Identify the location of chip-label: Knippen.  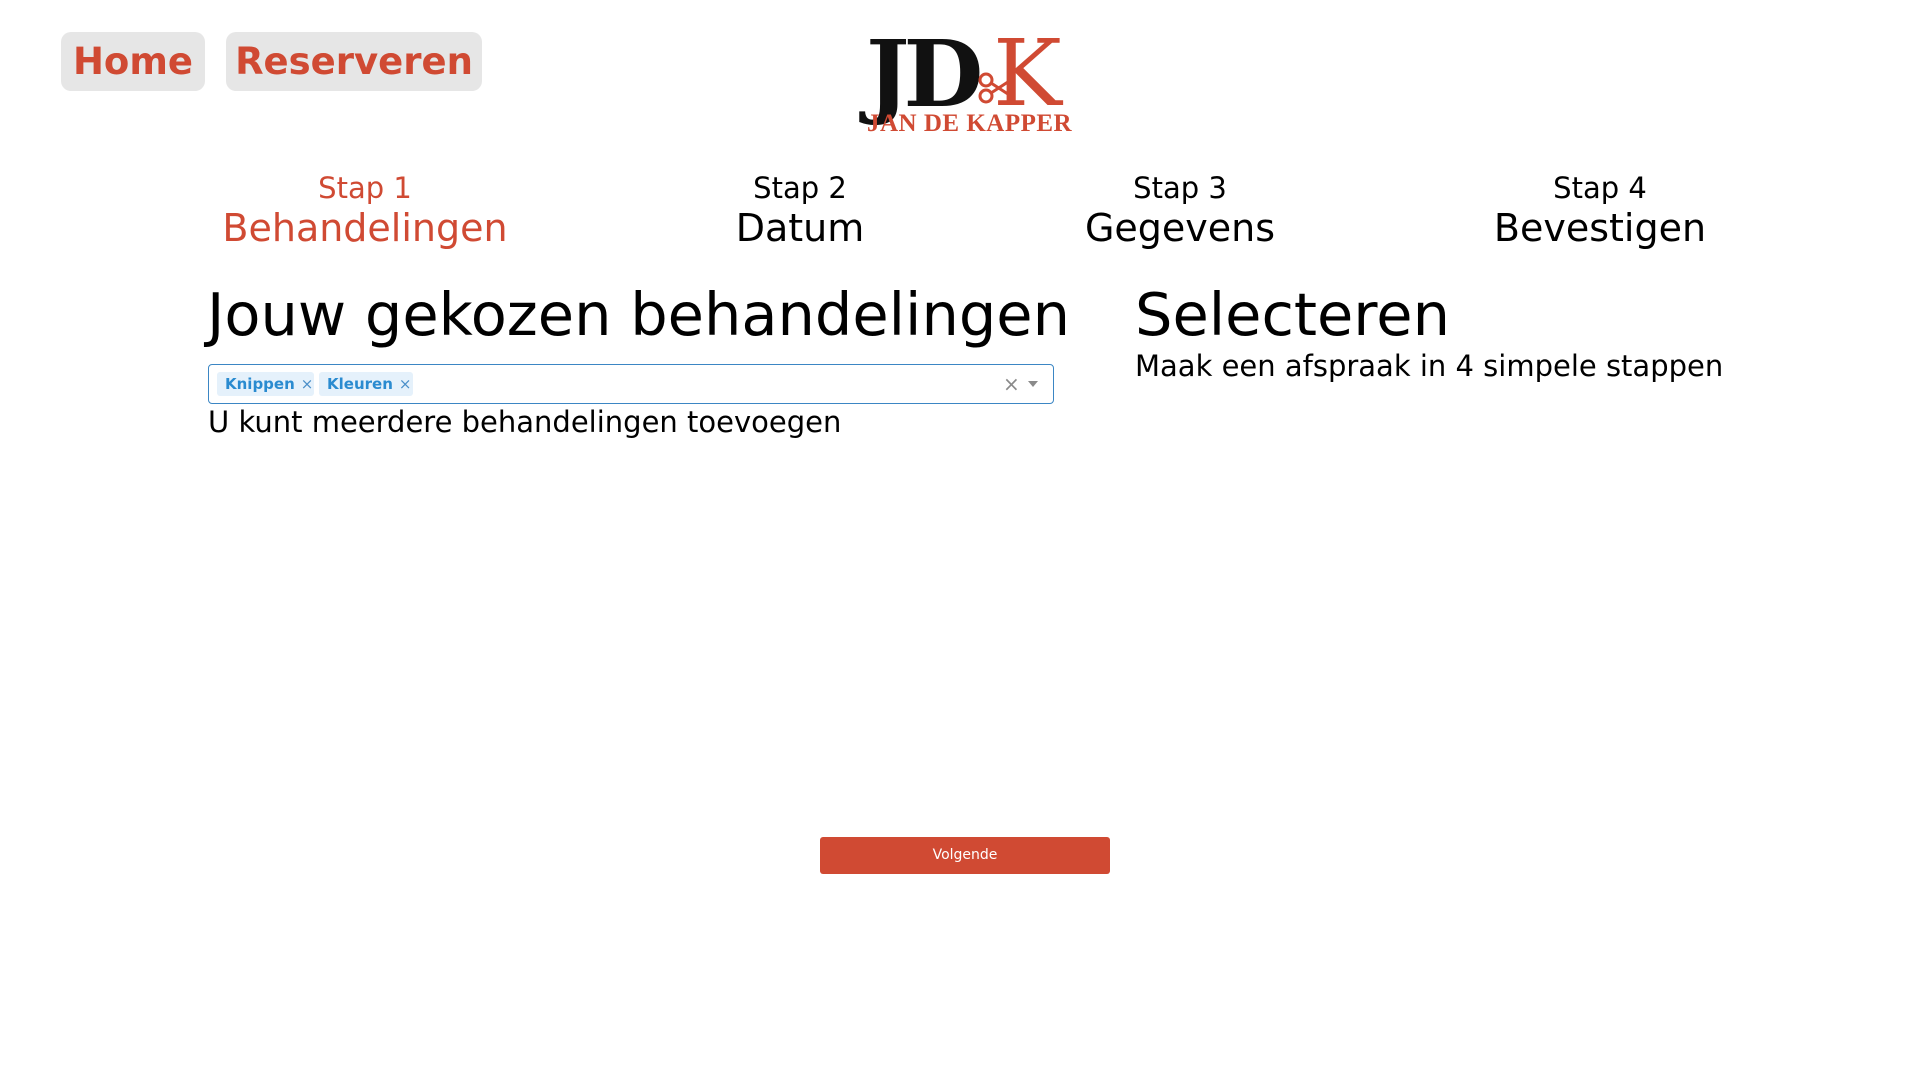
(260, 384).